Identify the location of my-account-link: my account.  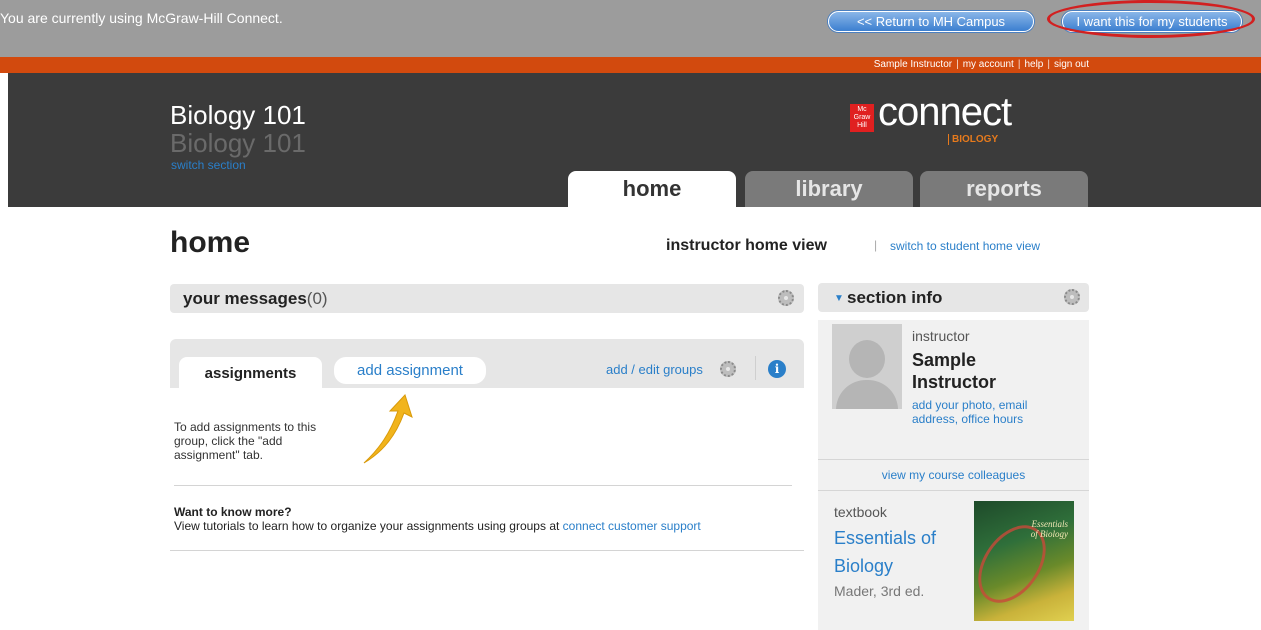
(988, 64).